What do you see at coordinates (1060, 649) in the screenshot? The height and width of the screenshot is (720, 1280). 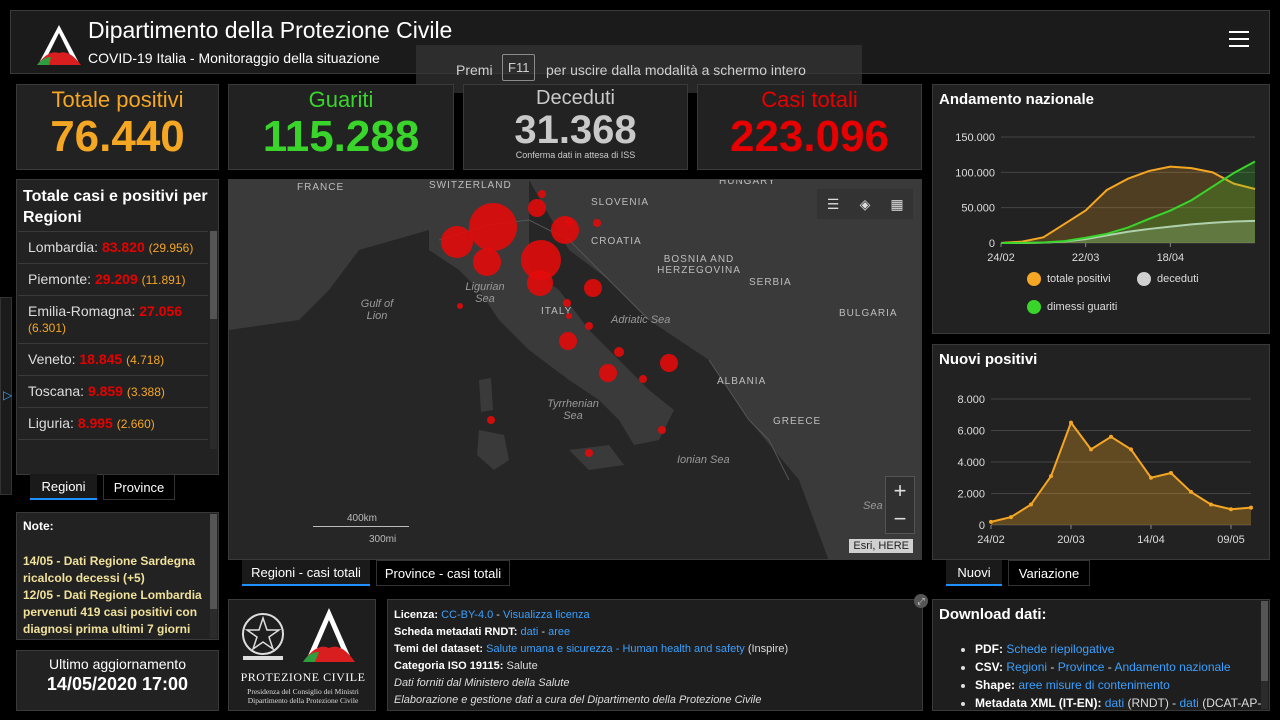 I see `pdf-link: Schede riepilogative` at bounding box center [1060, 649].